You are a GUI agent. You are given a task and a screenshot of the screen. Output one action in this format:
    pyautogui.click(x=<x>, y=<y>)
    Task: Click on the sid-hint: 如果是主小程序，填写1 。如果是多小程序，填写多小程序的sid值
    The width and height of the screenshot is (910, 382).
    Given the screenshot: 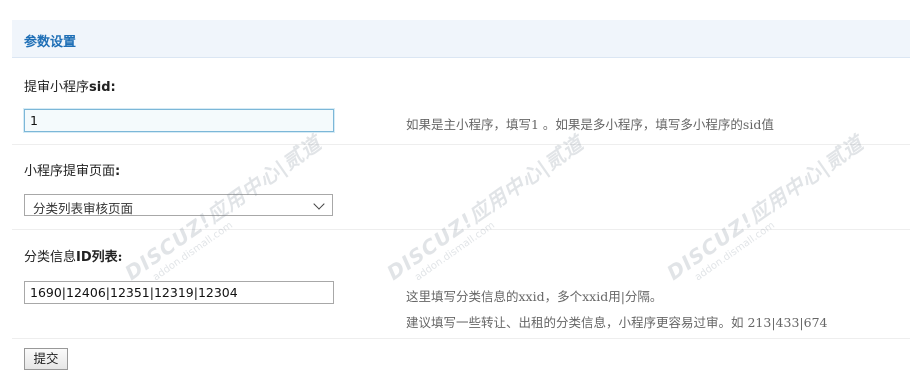 What is the action you would take?
    pyautogui.click(x=590, y=124)
    